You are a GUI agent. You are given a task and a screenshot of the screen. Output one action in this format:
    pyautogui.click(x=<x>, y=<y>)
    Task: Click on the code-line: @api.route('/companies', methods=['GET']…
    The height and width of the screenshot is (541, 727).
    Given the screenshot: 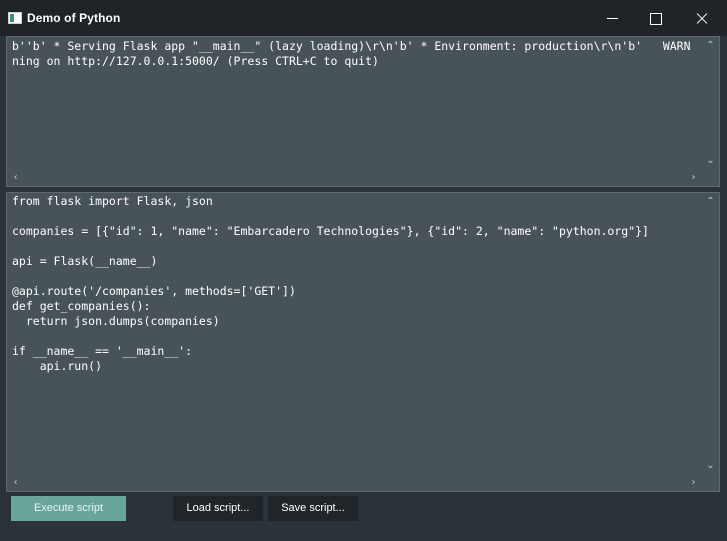 What is the action you would take?
    pyautogui.click(x=154, y=291)
    